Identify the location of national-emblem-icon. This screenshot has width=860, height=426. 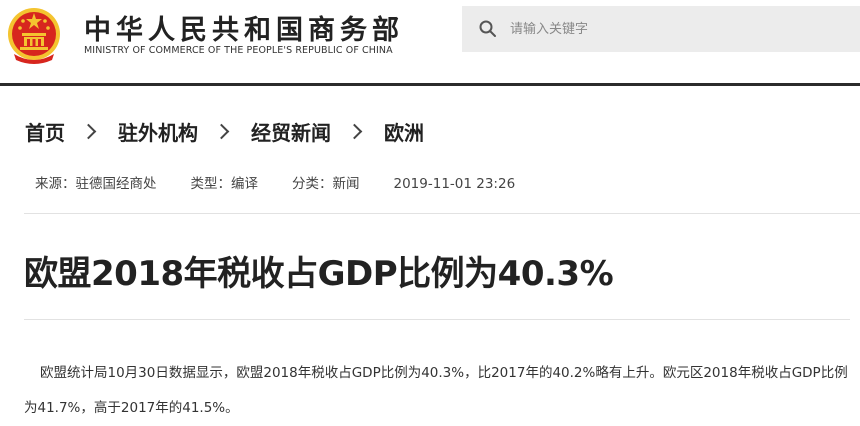
(34, 34).